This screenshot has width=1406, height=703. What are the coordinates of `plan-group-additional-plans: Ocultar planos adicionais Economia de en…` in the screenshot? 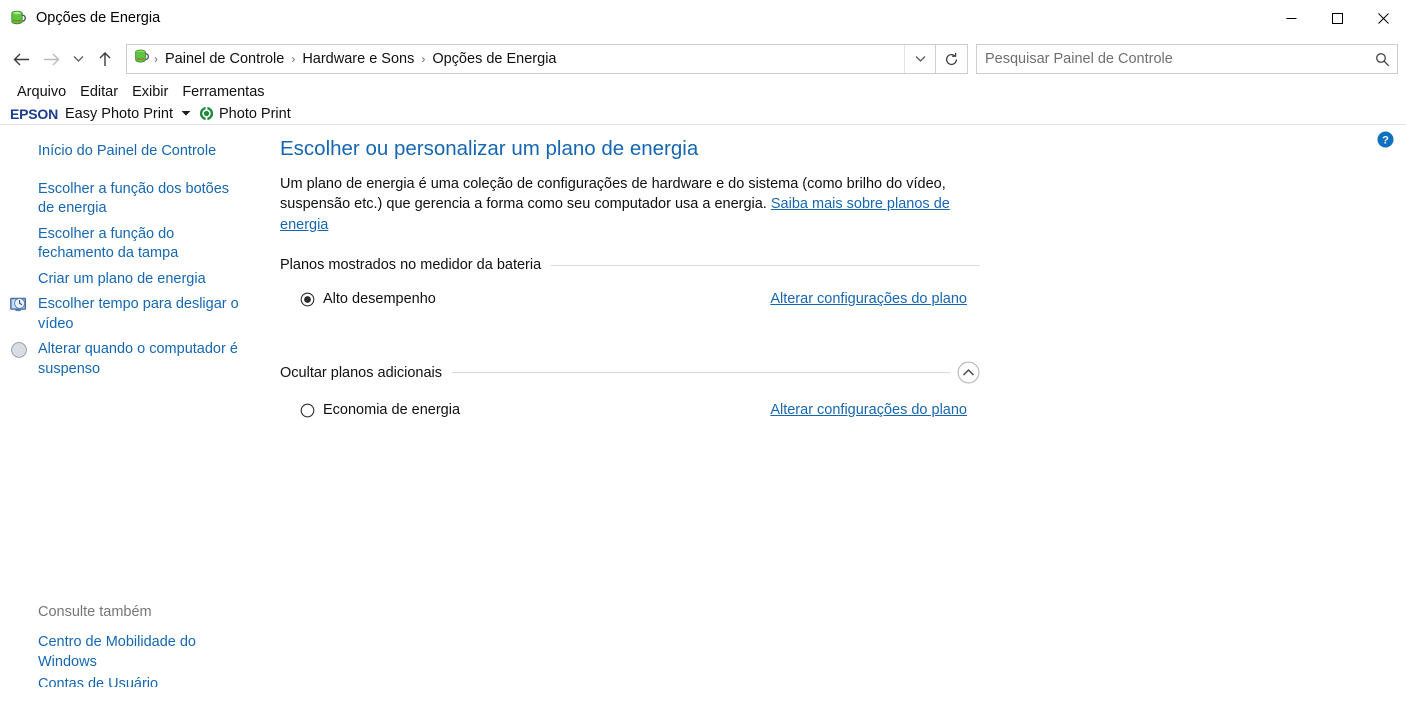 It's located at (630, 392).